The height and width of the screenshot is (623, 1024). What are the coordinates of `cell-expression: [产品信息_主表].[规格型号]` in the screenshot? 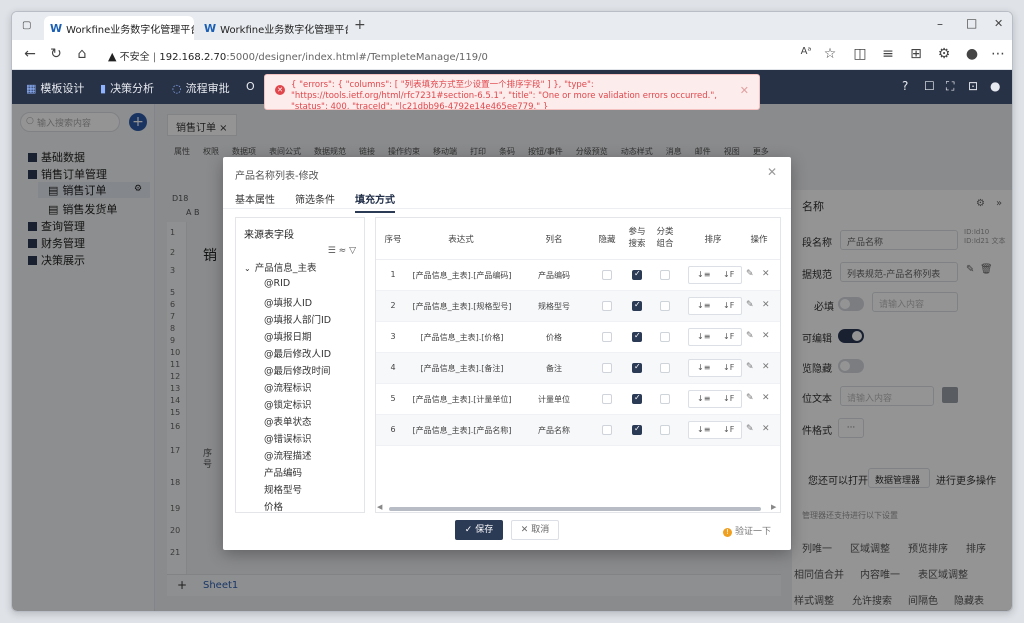 It's located at (462, 306).